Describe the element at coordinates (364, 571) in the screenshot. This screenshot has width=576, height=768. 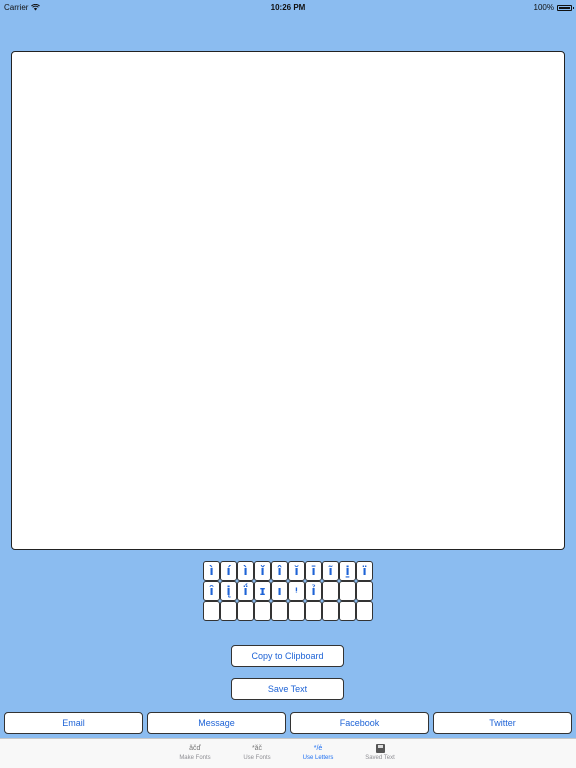
I see `letter-key: ï` at that location.